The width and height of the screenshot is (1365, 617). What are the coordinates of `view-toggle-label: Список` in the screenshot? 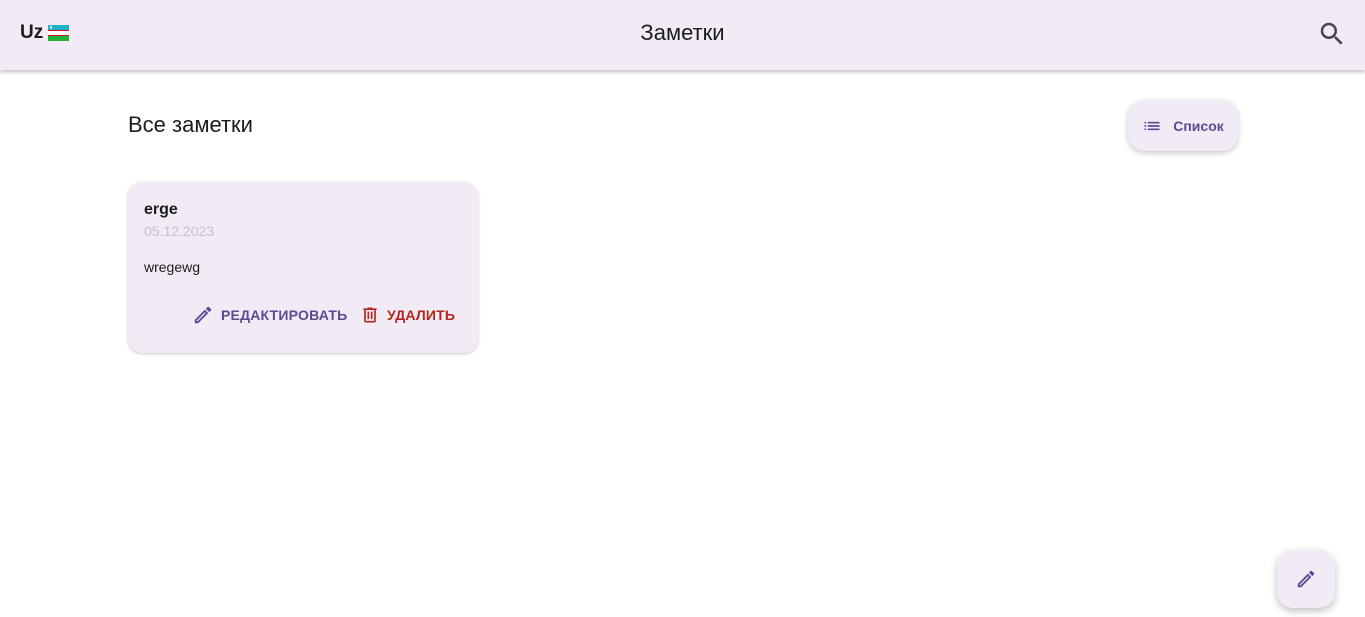 It's located at (1198, 125).